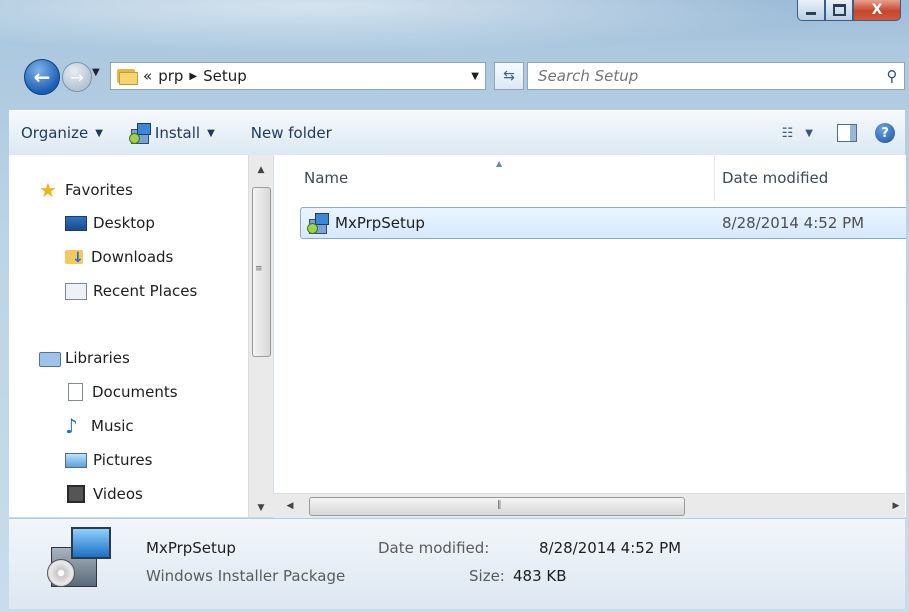  Describe the element at coordinates (499, 163) in the screenshot. I see `sort-ascending-icon: ▲` at that location.